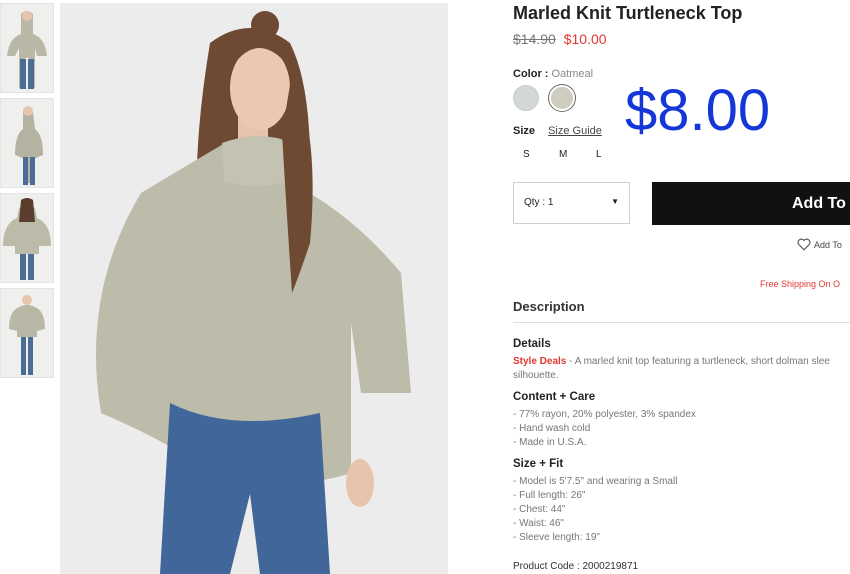 Image resolution: width=850 pixels, height=574 pixels. Describe the element at coordinates (536, 375) in the screenshot. I see `details-text-2: silhouette.` at that location.